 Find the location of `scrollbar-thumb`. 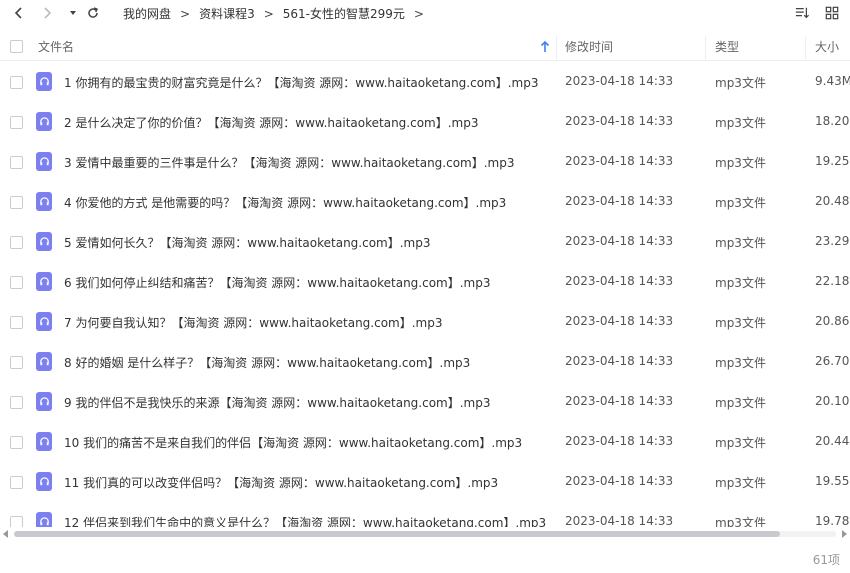

scrollbar-thumb is located at coordinates (397, 534).